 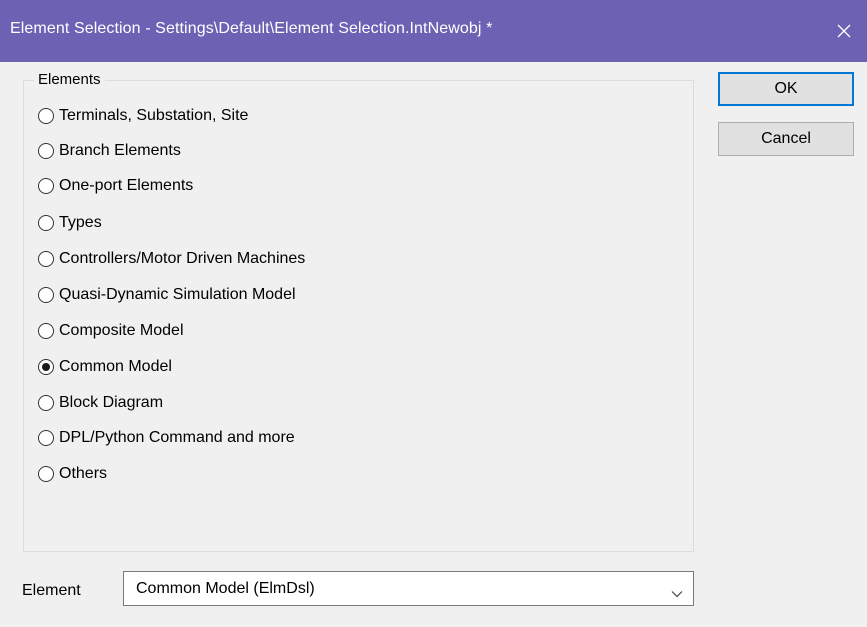 What do you see at coordinates (80, 222) in the screenshot?
I see `radio-label: Types` at bounding box center [80, 222].